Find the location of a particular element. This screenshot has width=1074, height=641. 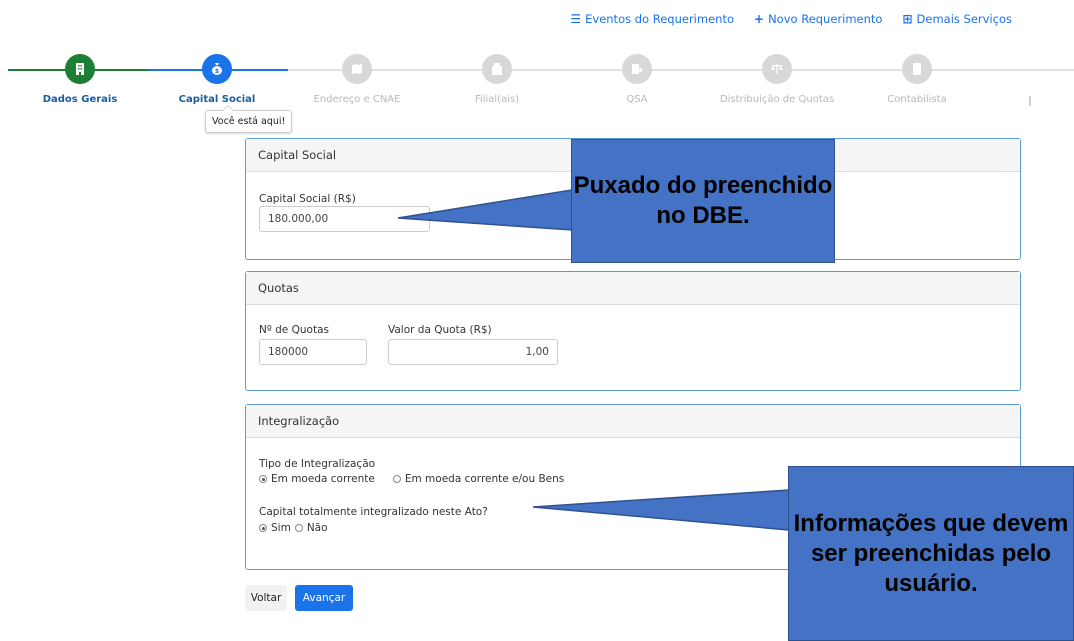

callout-dbe-text: Puxado do preenchido no DBE. is located at coordinates (703, 200).